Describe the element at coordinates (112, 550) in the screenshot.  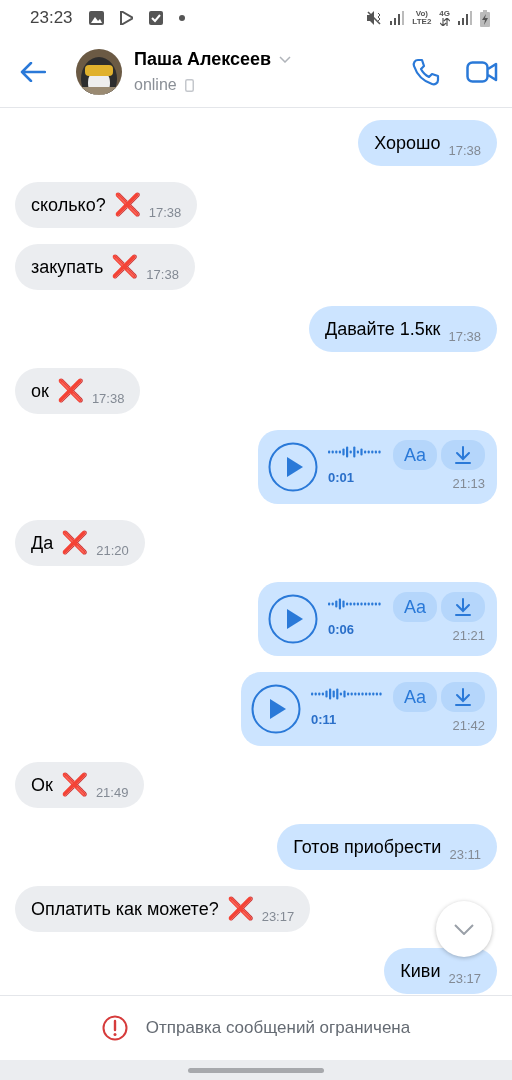
I see `message-time: 21:20` at that location.